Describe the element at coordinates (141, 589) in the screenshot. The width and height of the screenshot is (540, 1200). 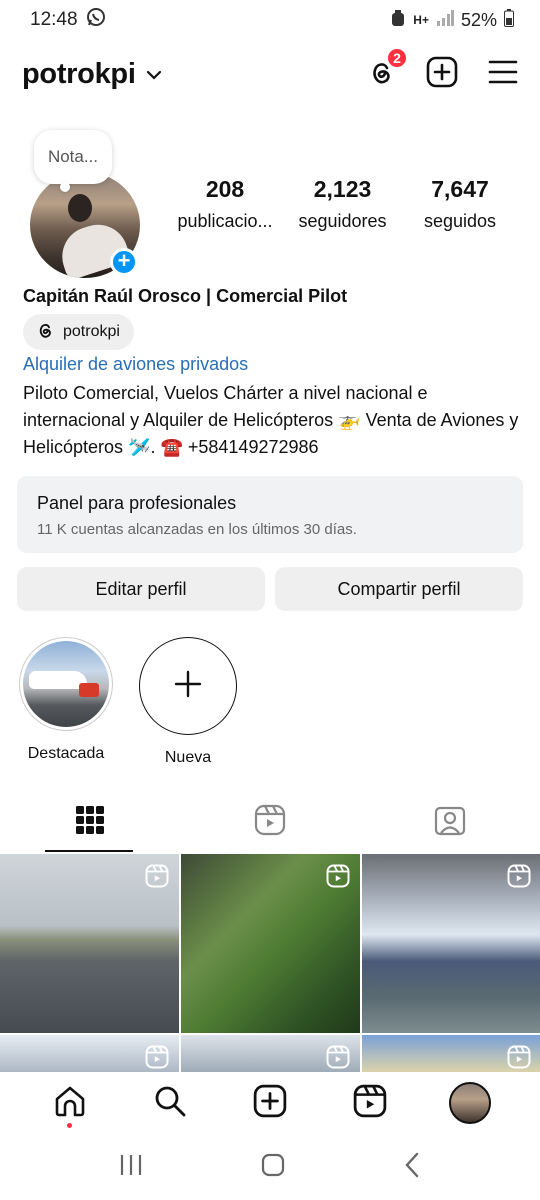
I see `edit-profile-button: Editar perfil` at that location.